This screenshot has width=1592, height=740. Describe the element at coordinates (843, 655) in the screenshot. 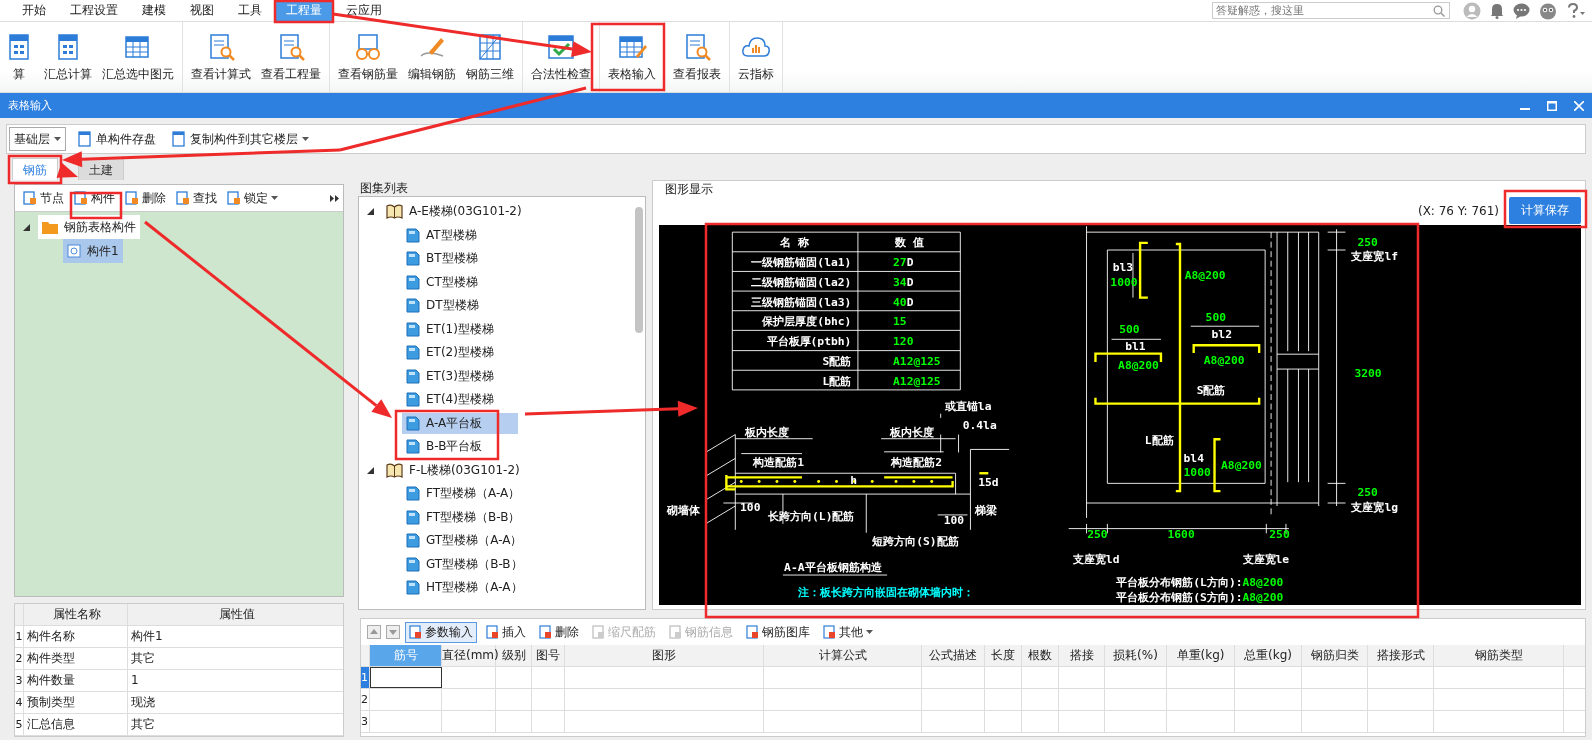

I see `column-header: 计算公式` at that location.